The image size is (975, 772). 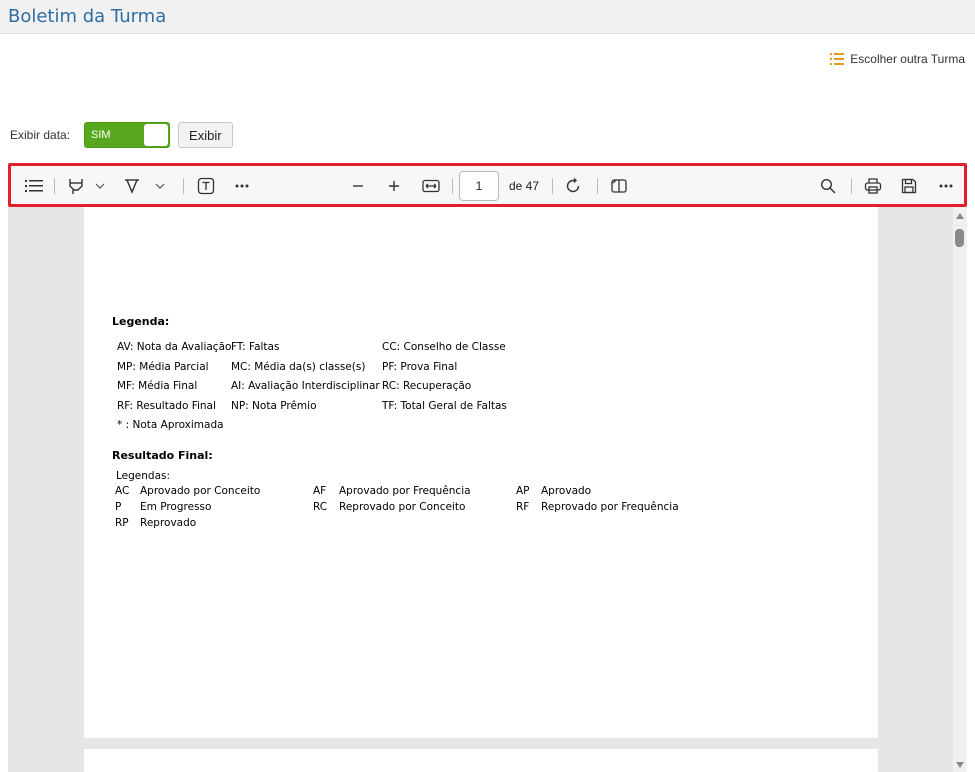 I want to click on show-date-label: Exibir data:, so click(x=40, y=135).